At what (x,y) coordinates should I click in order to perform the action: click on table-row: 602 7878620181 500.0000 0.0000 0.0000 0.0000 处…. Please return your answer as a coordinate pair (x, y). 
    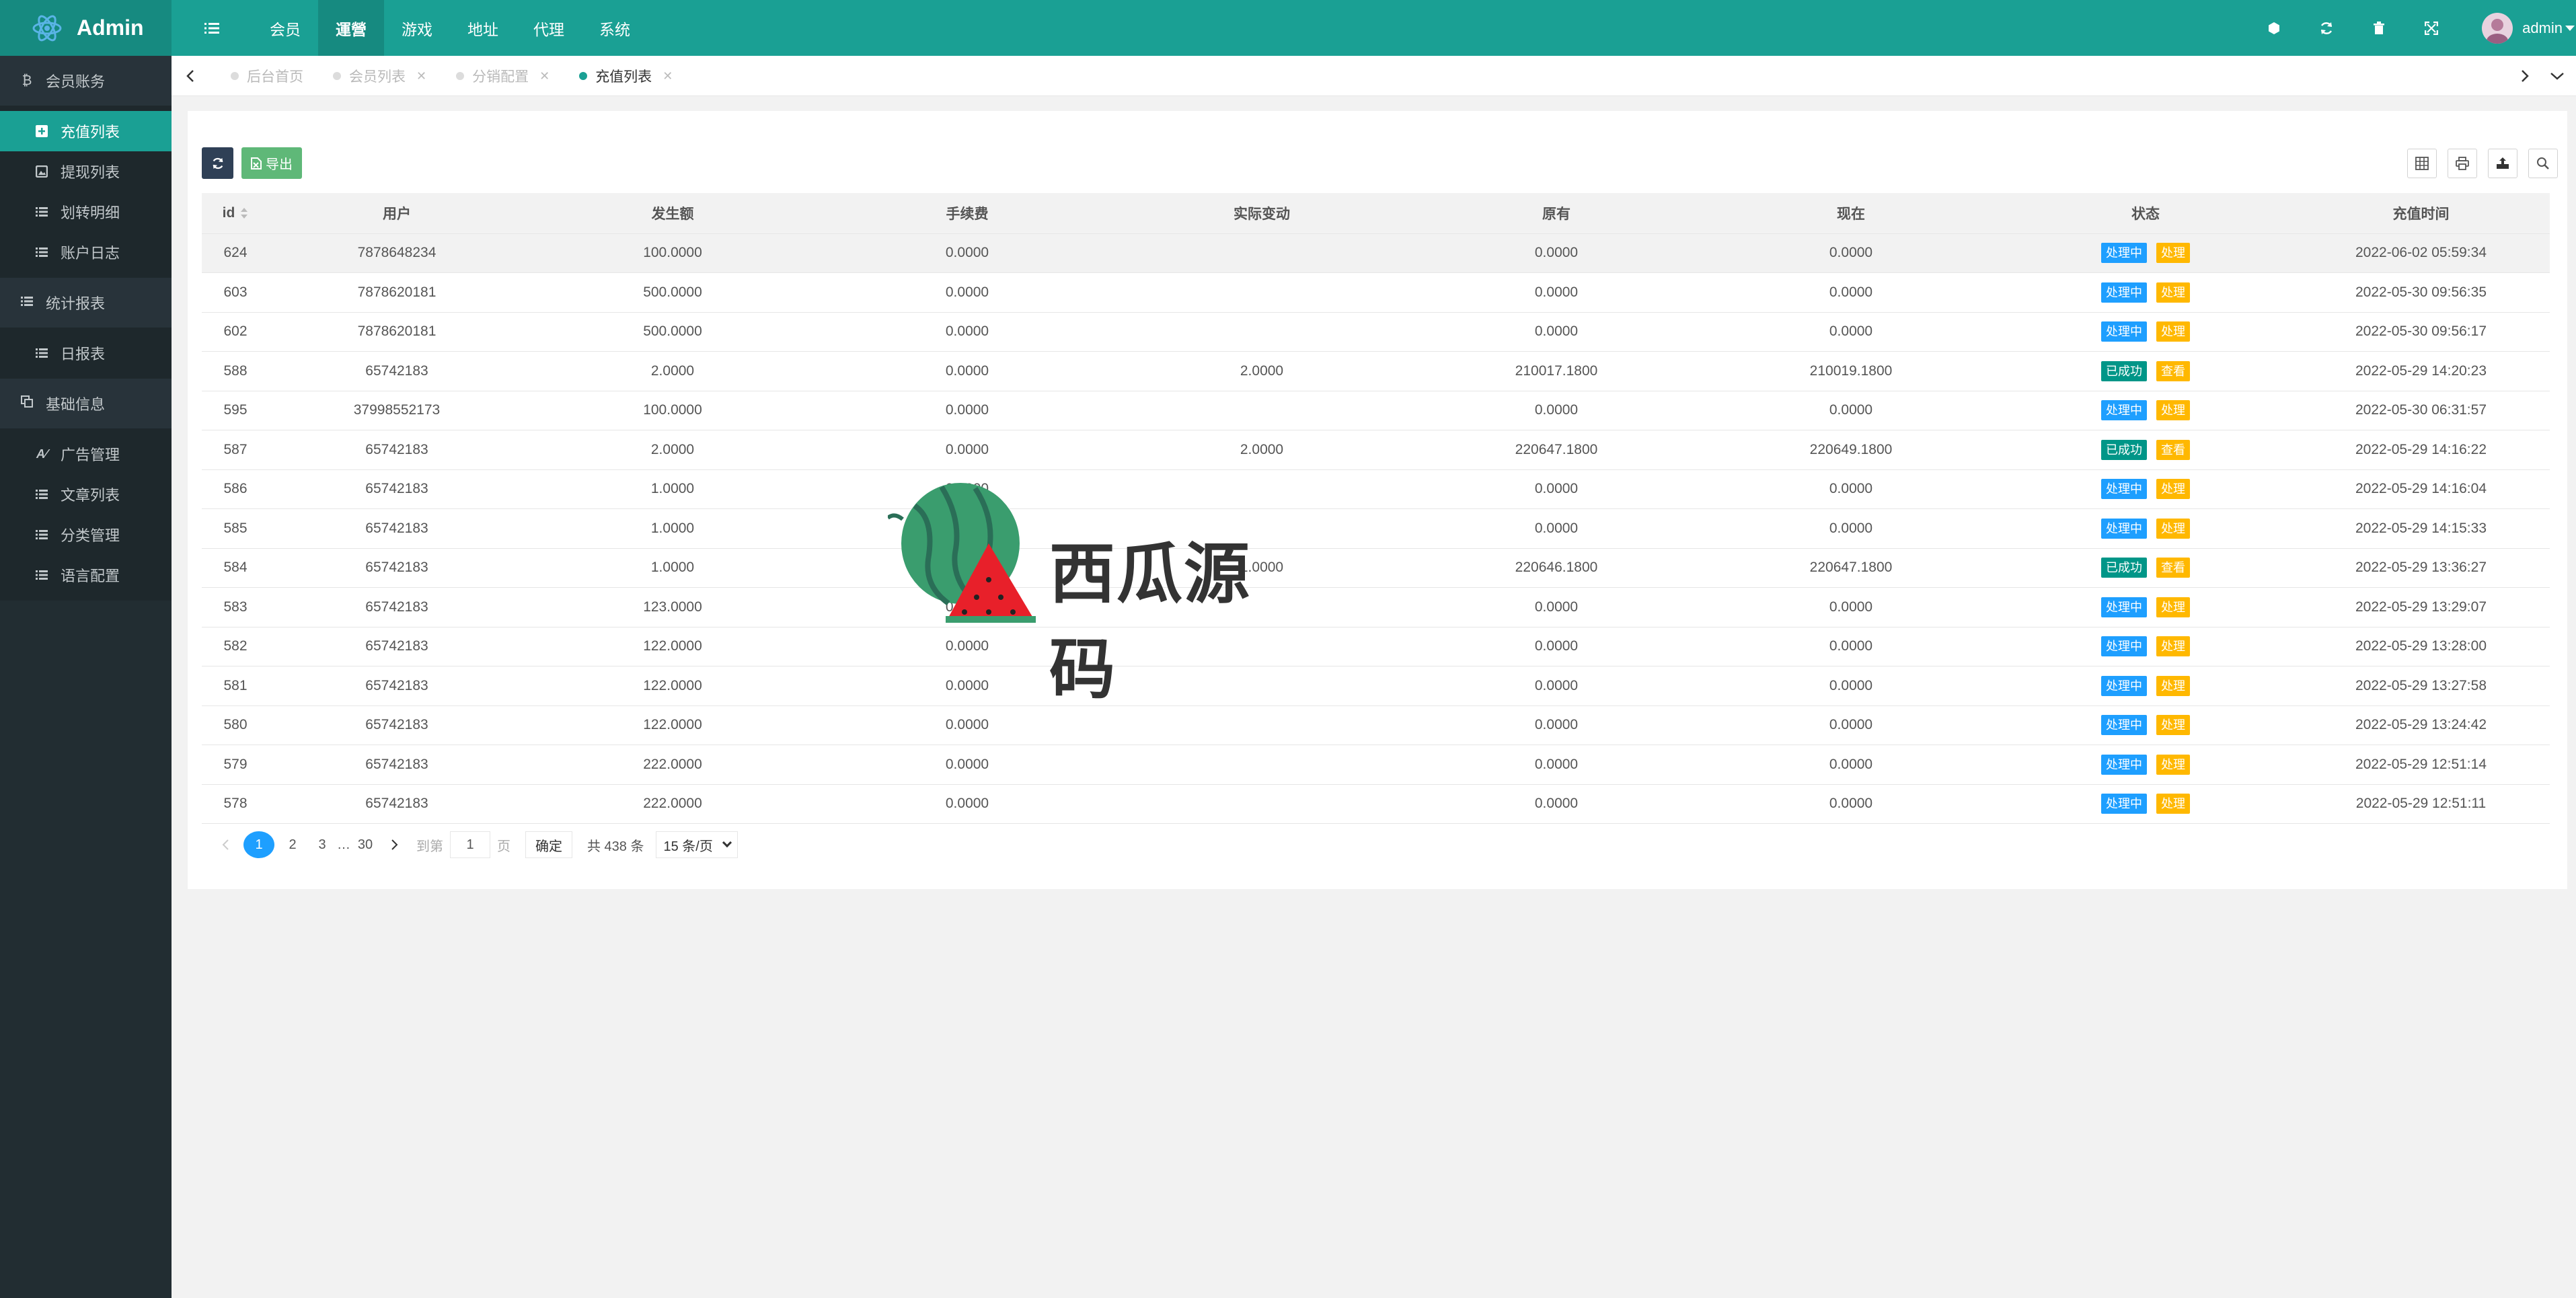
    Looking at the image, I should click on (1376, 332).